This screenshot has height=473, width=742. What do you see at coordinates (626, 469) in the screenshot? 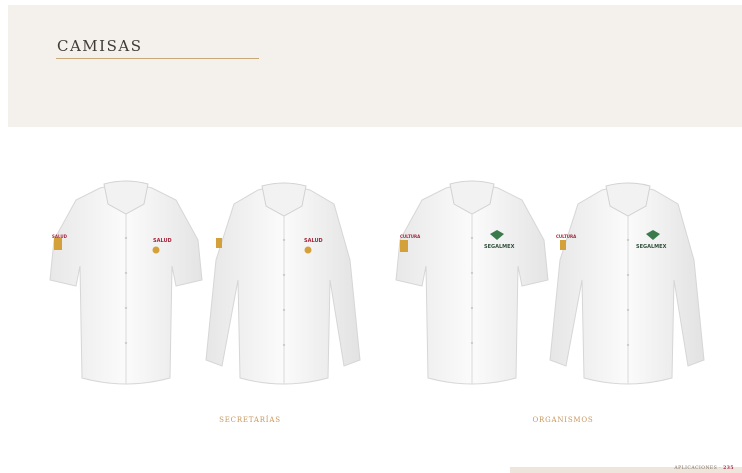
I see `footer-bar: APLICACIONES · 235` at bounding box center [626, 469].